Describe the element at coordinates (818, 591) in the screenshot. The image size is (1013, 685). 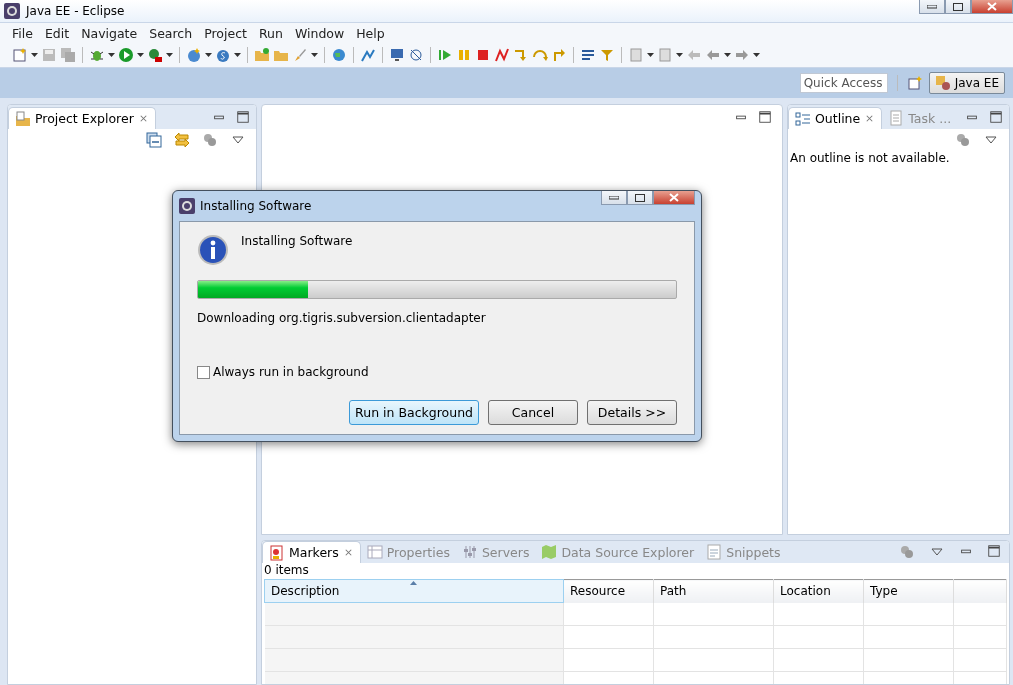
I see `column-header: Location` at that location.